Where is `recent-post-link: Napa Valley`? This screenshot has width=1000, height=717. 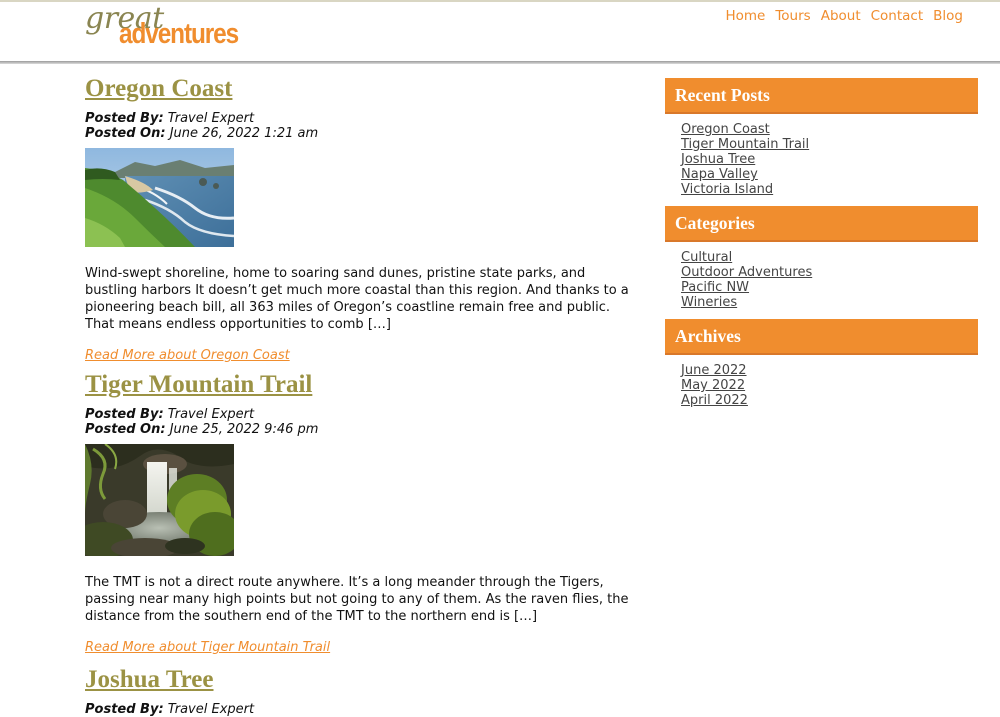 recent-post-link: Napa Valley is located at coordinates (829, 174).